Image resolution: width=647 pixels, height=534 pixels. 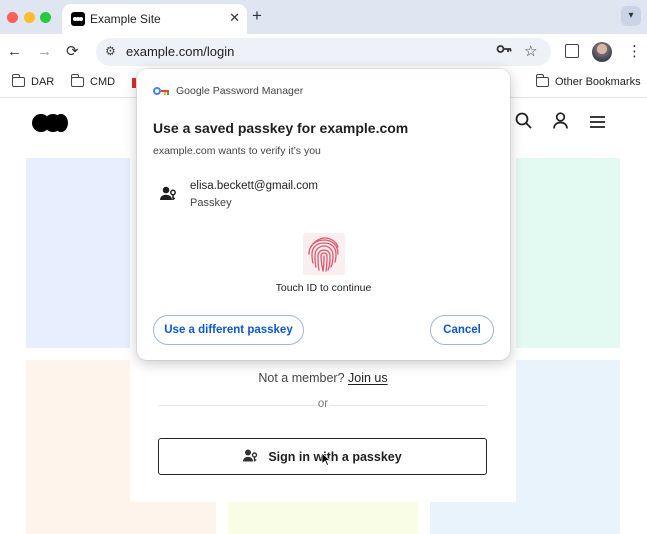 What do you see at coordinates (572, 51) in the screenshot?
I see `extensions-icon` at bounding box center [572, 51].